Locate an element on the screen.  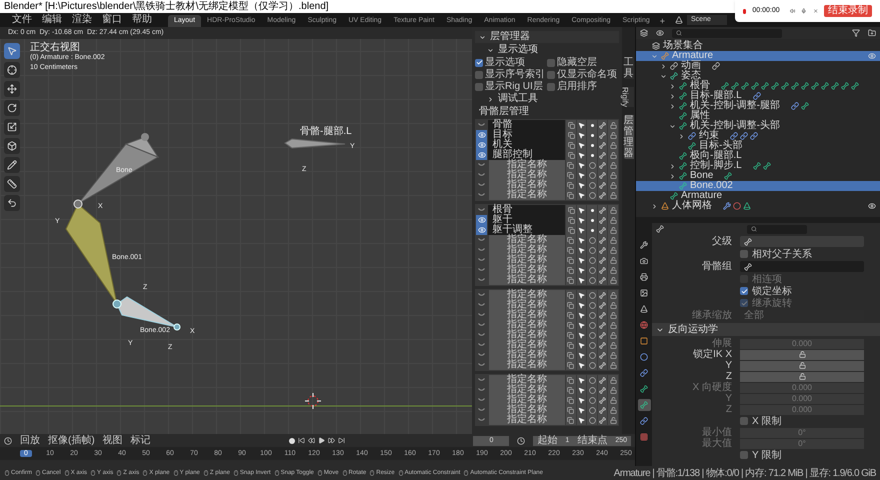
outliner-row: 属性 is located at coordinates (758, 116).